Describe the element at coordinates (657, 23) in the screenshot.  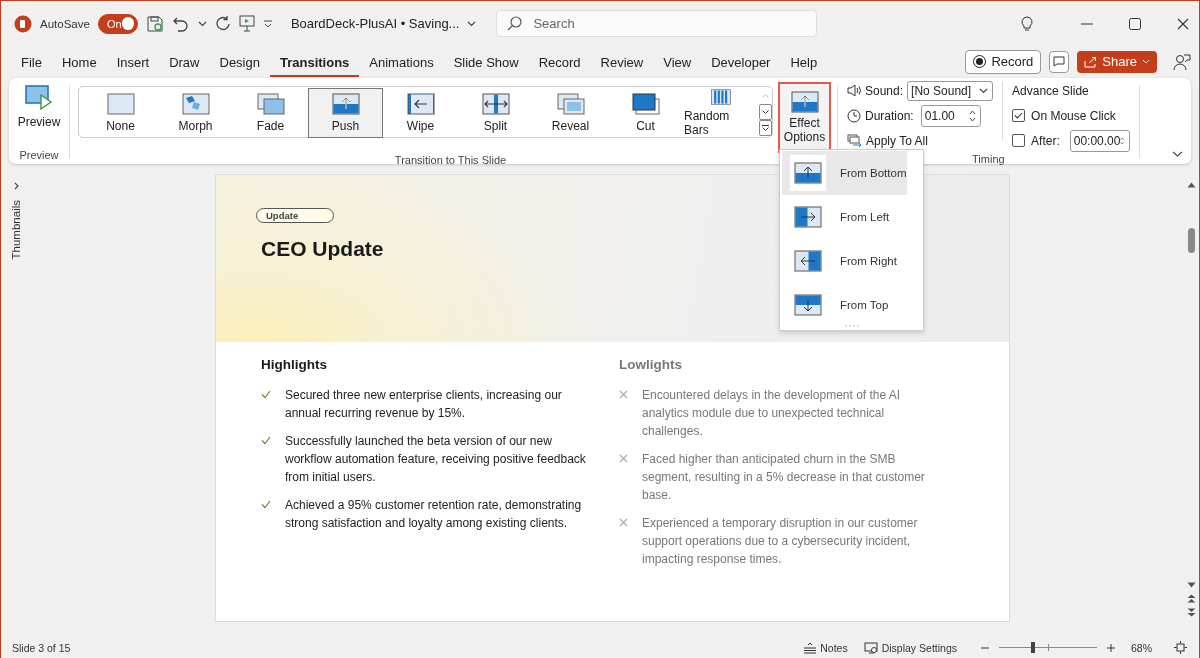
I see `search-field: Search` at that location.